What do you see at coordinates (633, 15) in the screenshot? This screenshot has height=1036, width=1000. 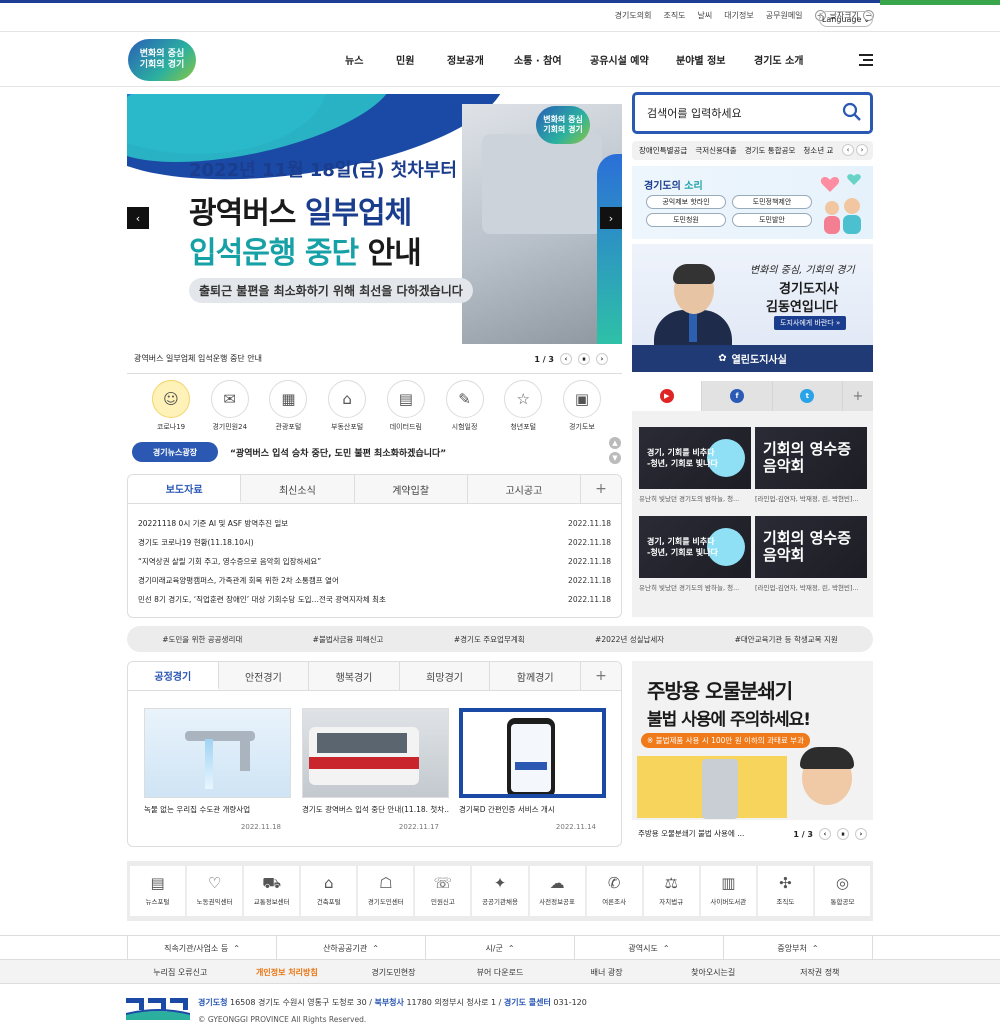 I see `util-link-council: 경기도의회` at bounding box center [633, 15].